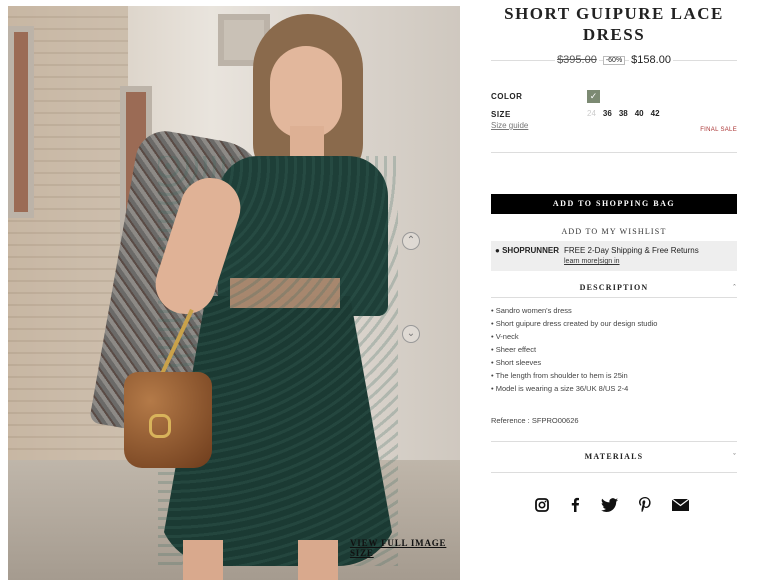  What do you see at coordinates (501, 114) in the screenshot?
I see `size-label: SIZE` at bounding box center [501, 114].